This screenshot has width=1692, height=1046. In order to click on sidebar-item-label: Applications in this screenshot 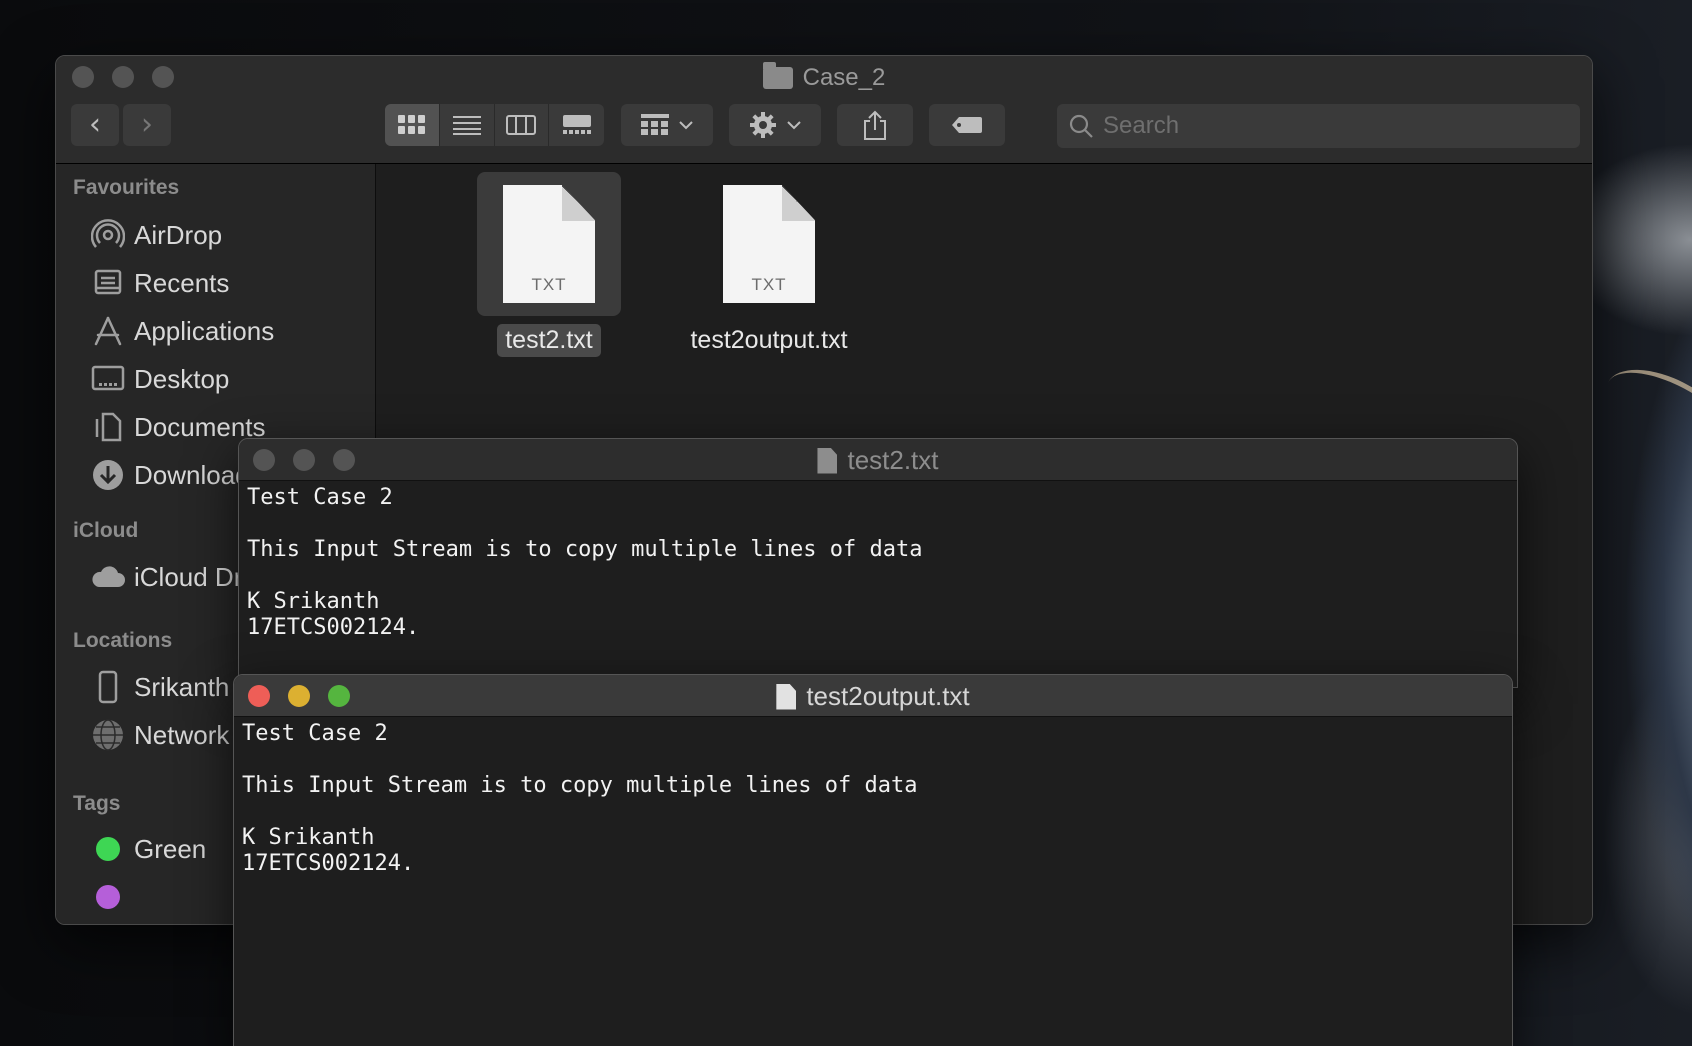, I will do `click(204, 330)`.